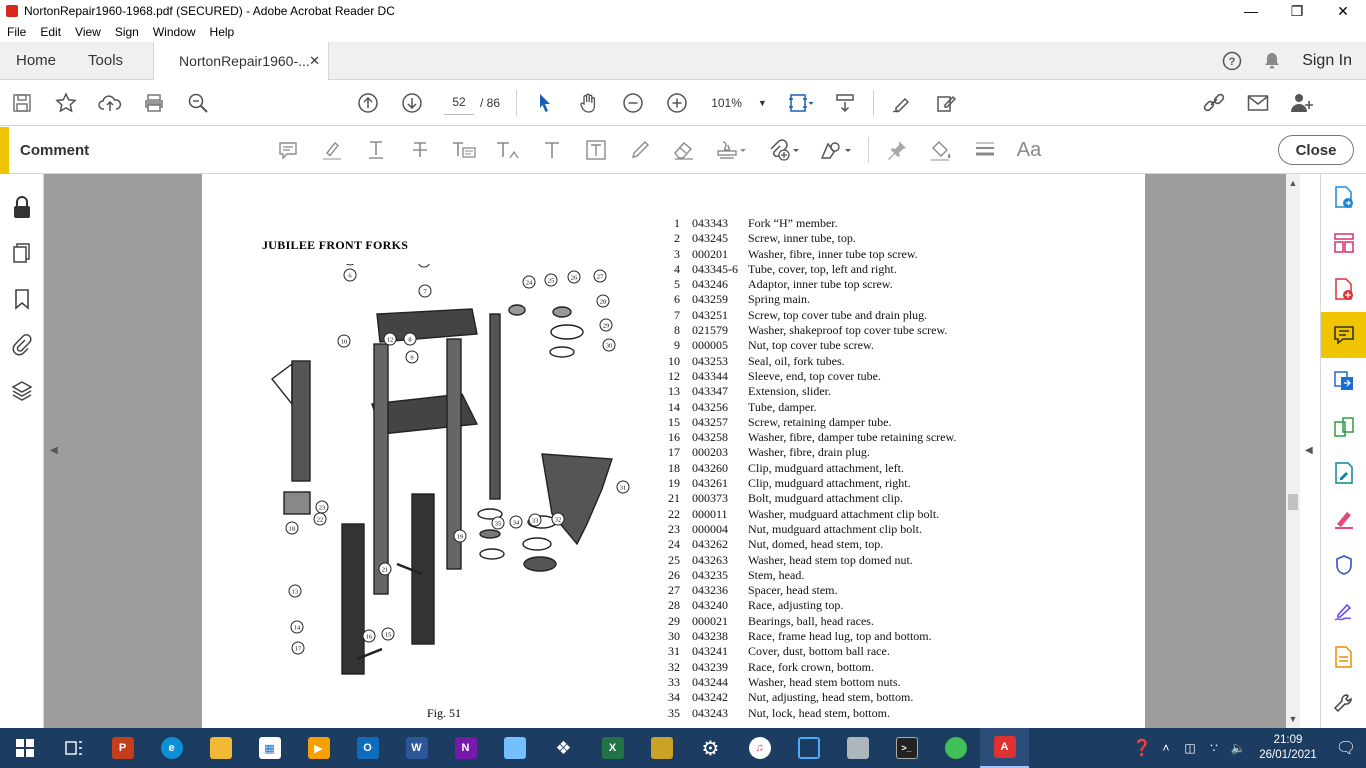  What do you see at coordinates (661, 748) in the screenshot?
I see `books-app-icon` at bounding box center [661, 748].